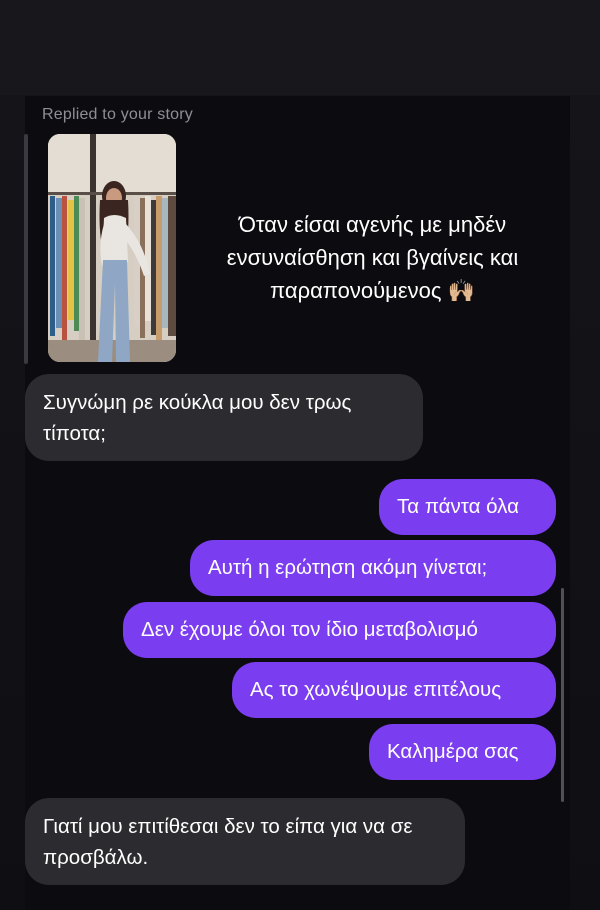 The width and height of the screenshot is (600, 910). Describe the element at coordinates (117, 114) in the screenshot. I see `replied-to-story-label: Replied to your story` at that location.